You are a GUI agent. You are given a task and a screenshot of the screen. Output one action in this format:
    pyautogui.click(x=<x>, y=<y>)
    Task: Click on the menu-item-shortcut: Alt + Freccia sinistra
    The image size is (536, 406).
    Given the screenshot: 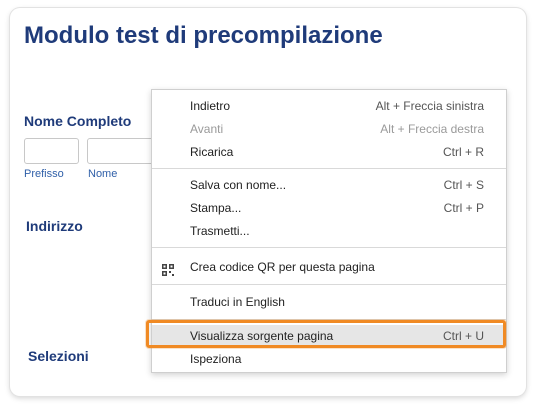 What is the action you would take?
    pyautogui.click(x=429, y=106)
    